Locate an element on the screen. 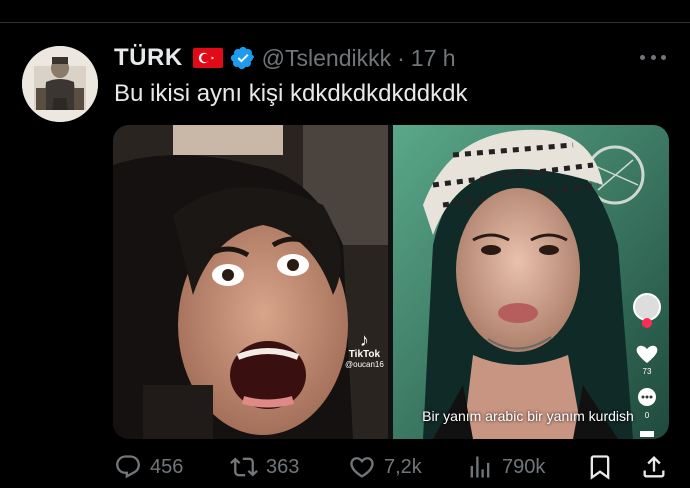  views-count: 790k is located at coordinates (524, 466).